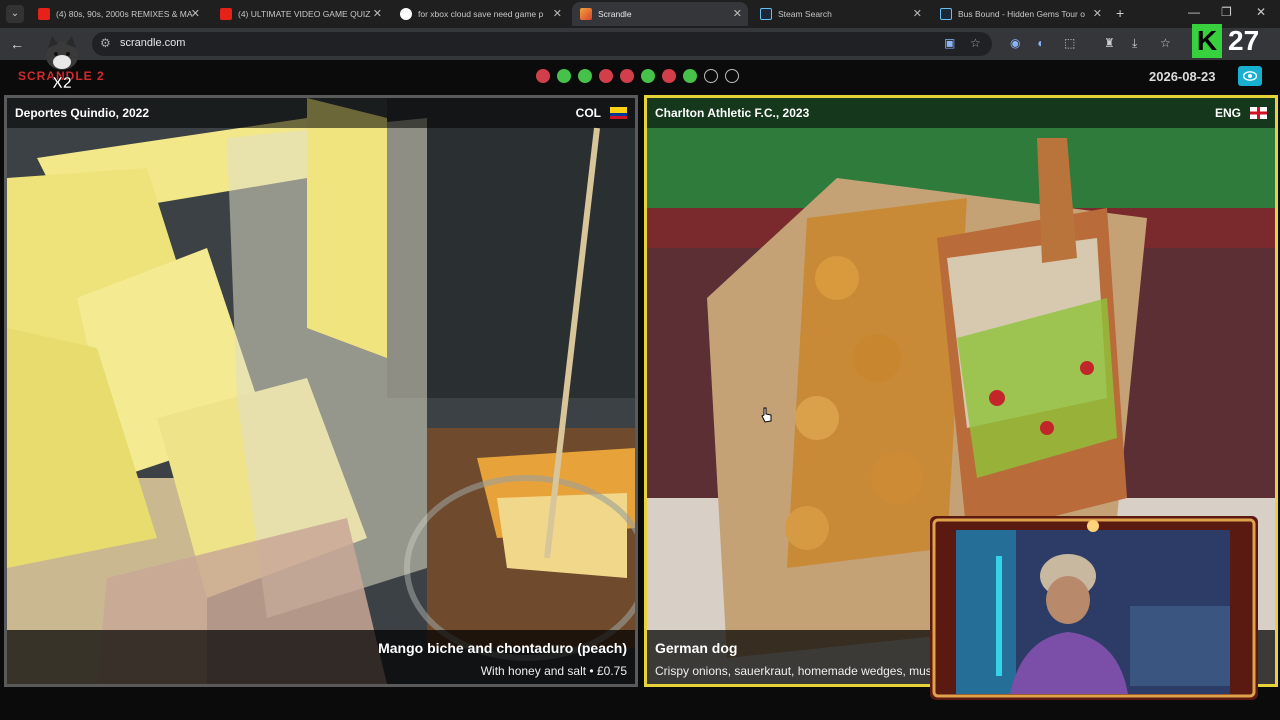  I want to click on tab-scrandle: Scrandle ✕, so click(660, 14).